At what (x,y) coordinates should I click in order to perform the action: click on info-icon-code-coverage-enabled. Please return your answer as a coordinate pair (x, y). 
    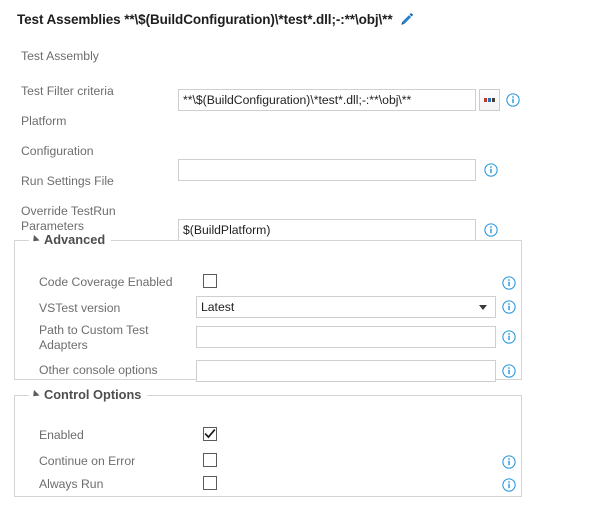
    Looking at the image, I should click on (509, 283).